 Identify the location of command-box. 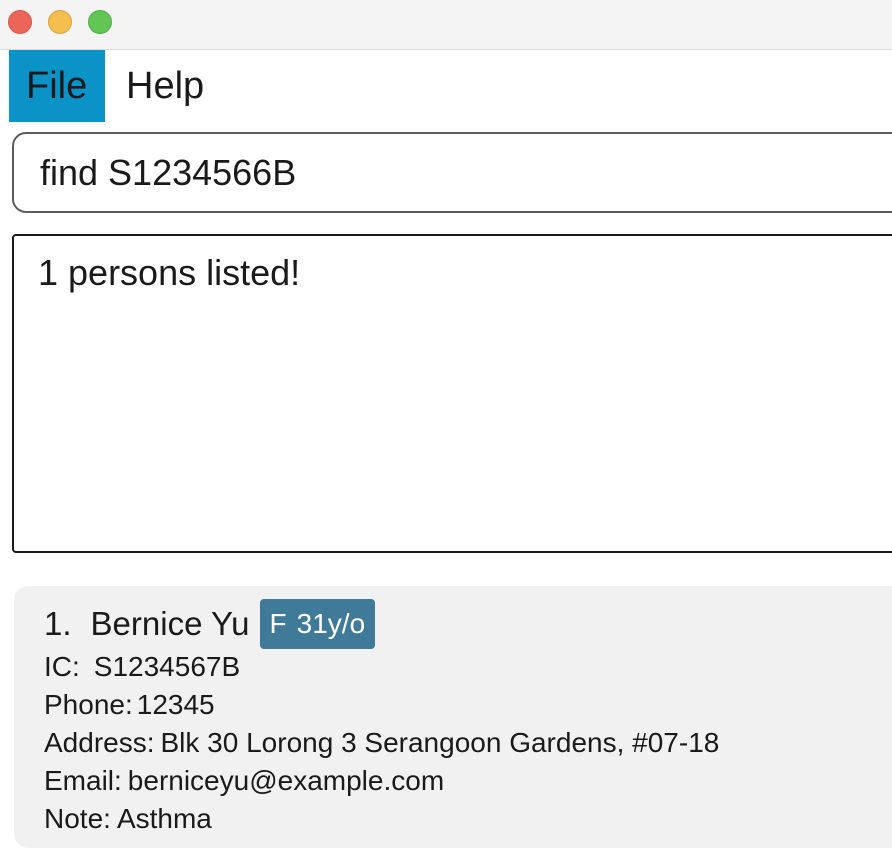
(452, 172).